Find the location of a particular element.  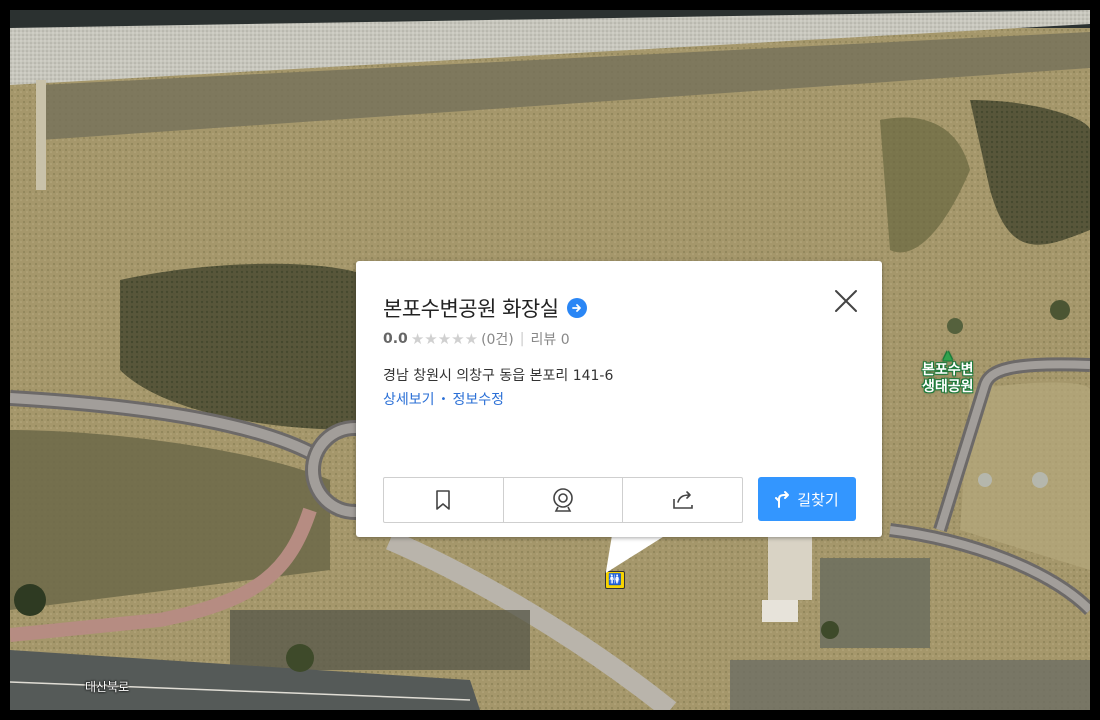

place-detail-arrow-icon is located at coordinates (576, 308).